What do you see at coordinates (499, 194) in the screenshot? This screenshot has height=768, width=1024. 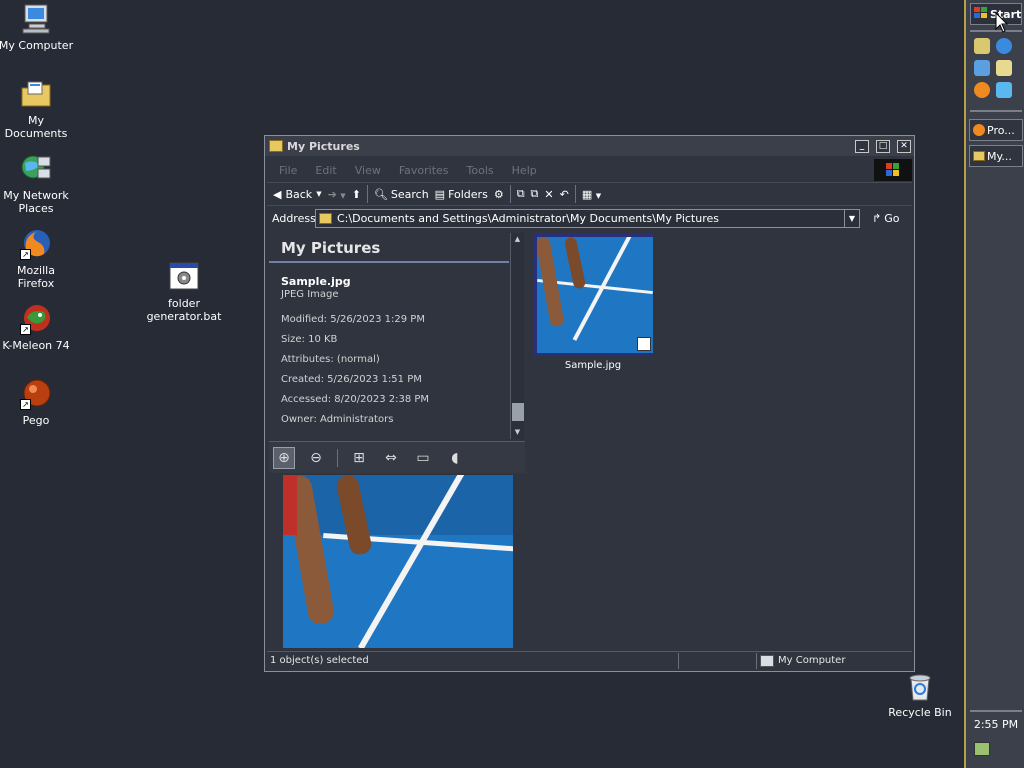 I see `sync-icon: ⚙` at bounding box center [499, 194].